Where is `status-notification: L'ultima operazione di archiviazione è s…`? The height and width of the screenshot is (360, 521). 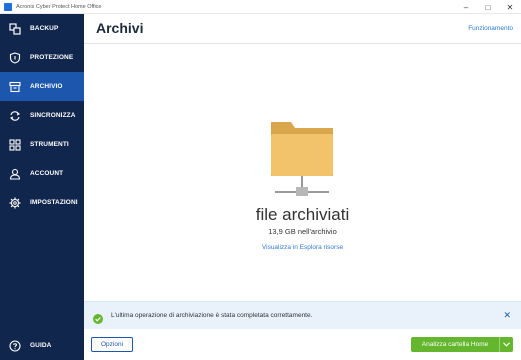
status-notification: L'ultima operazione di archiviazione è s… is located at coordinates (302, 315).